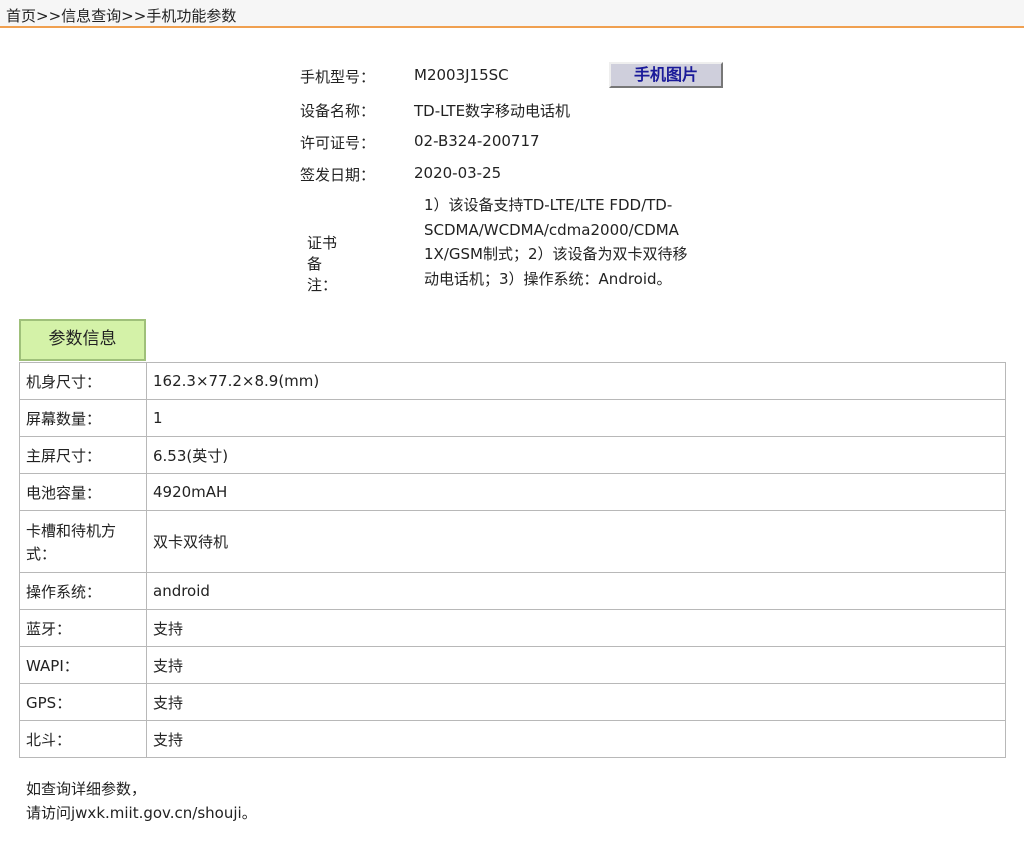 This screenshot has height=849, width=1024. I want to click on table-row: 操作系统： android, so click(512, 591).